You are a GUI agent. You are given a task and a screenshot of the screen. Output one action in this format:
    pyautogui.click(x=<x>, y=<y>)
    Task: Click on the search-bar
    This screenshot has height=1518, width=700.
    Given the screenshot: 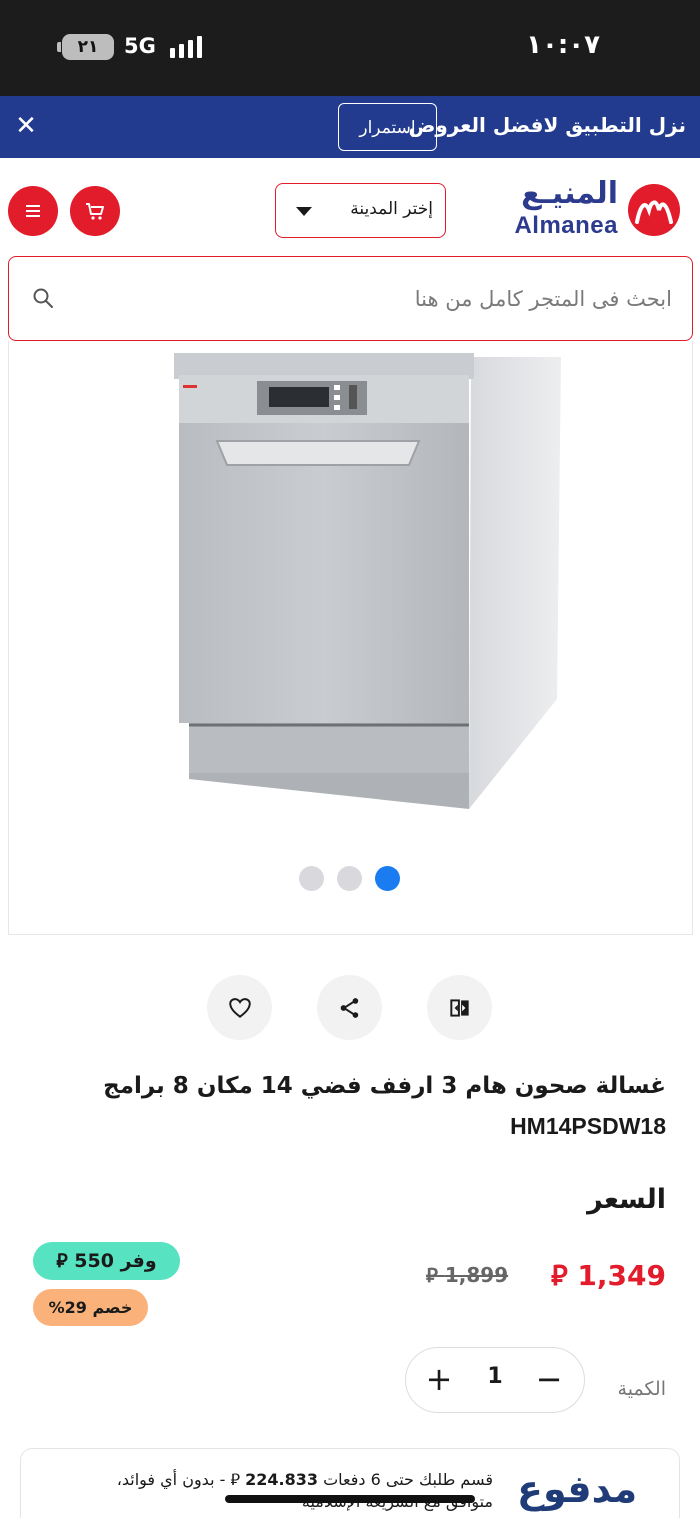 What is the action you would take?
    pyautogui.click(x=350, y=298)
    